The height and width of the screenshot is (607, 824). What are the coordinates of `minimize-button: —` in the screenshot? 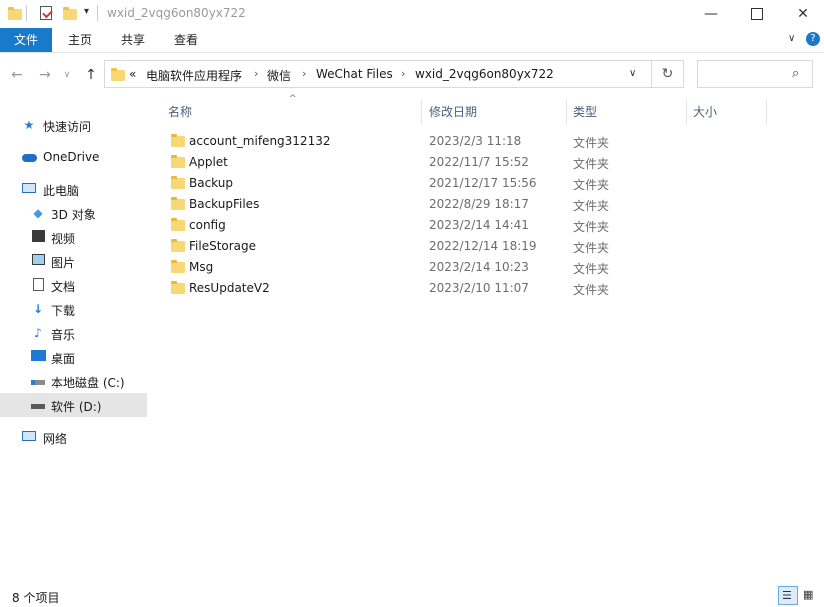 It's located at (711, 14).